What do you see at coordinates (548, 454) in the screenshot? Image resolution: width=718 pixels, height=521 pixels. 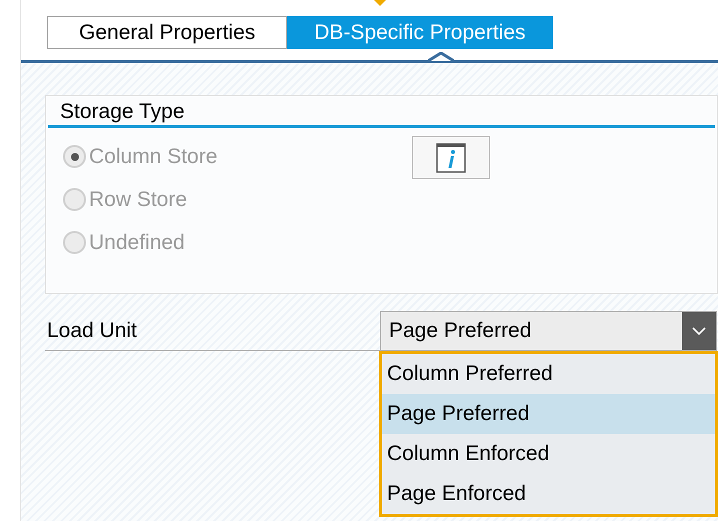 I see `dropdown-option: Column Enforced` at bounding box center [548, 454].